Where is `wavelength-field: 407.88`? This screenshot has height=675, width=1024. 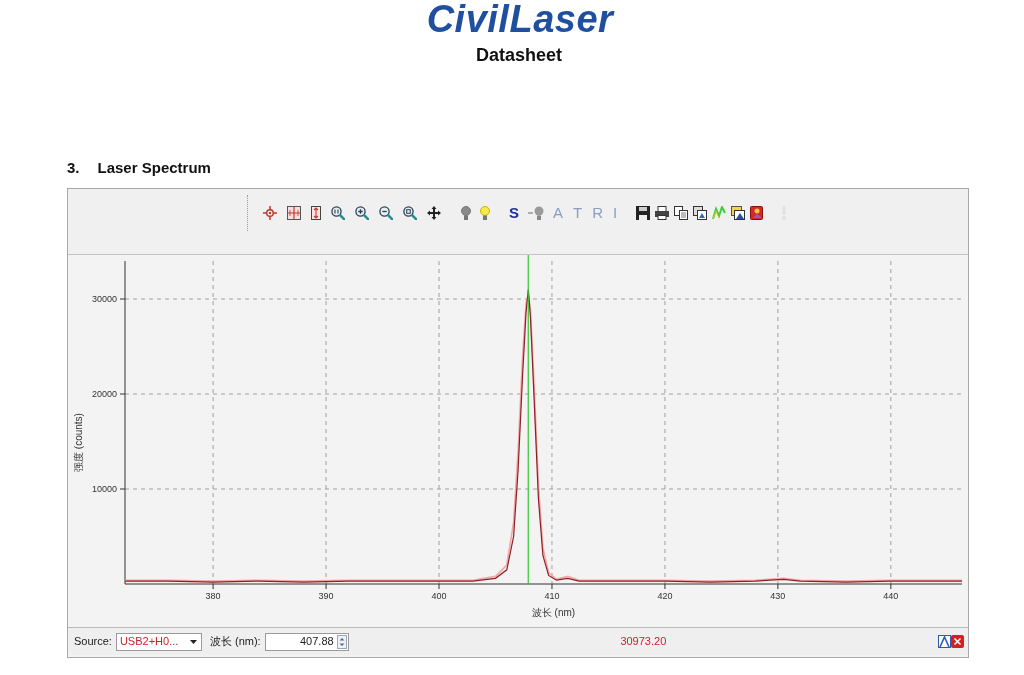
wavelength-field: 407.88 is located at coordinates (306, 641).